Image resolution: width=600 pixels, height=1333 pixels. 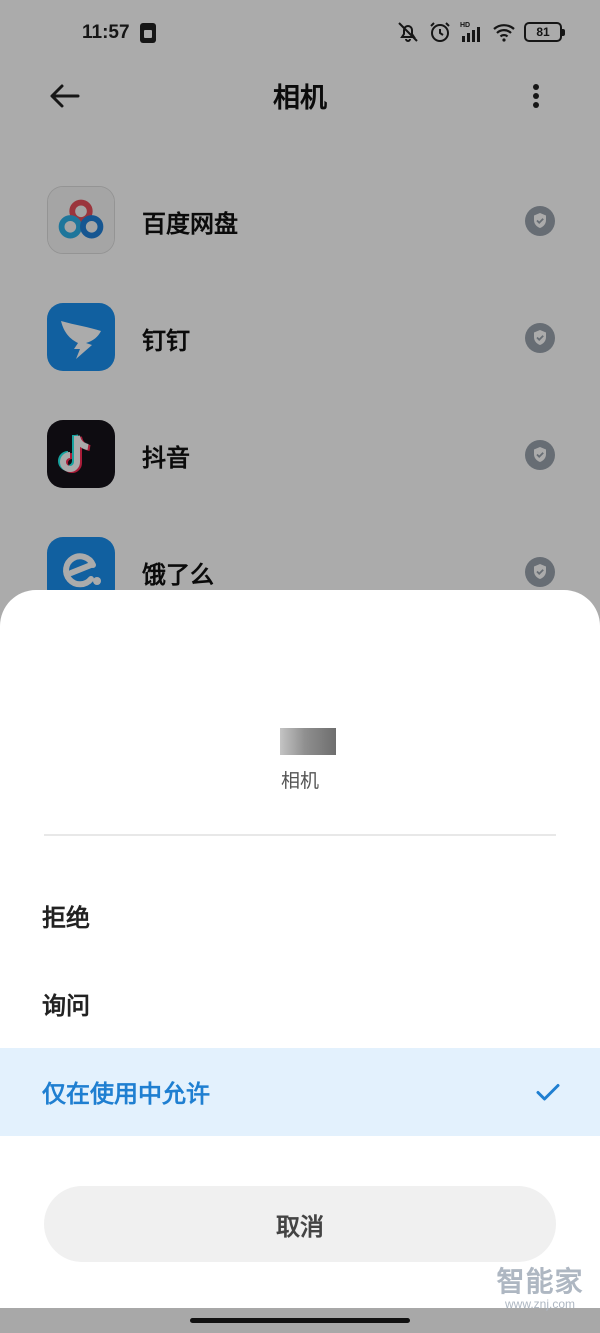 What do you see at coordinates (308, 741) in the screenshot?
I see `blurred-app-icon` at bounding box center [308, 741].